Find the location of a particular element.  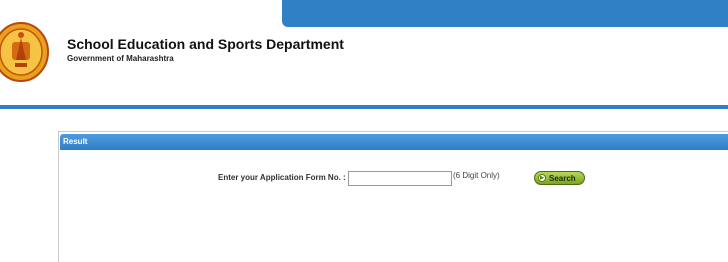

search-button: ▶ Search is located at coordinates (559, 178).